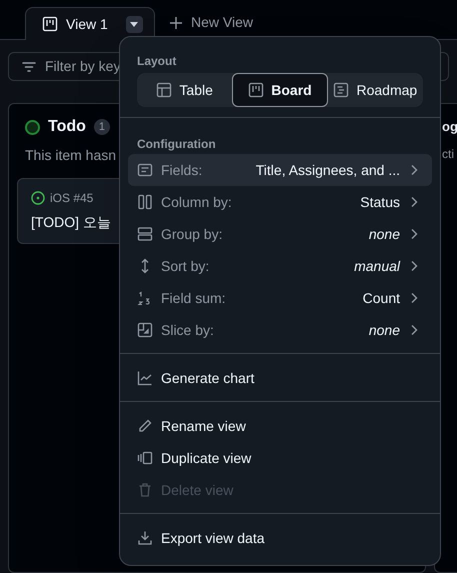  What do you see at coordinates (102, 127) in the screenshot?
I see `item-count: 1` at bounding box center [102, 127].